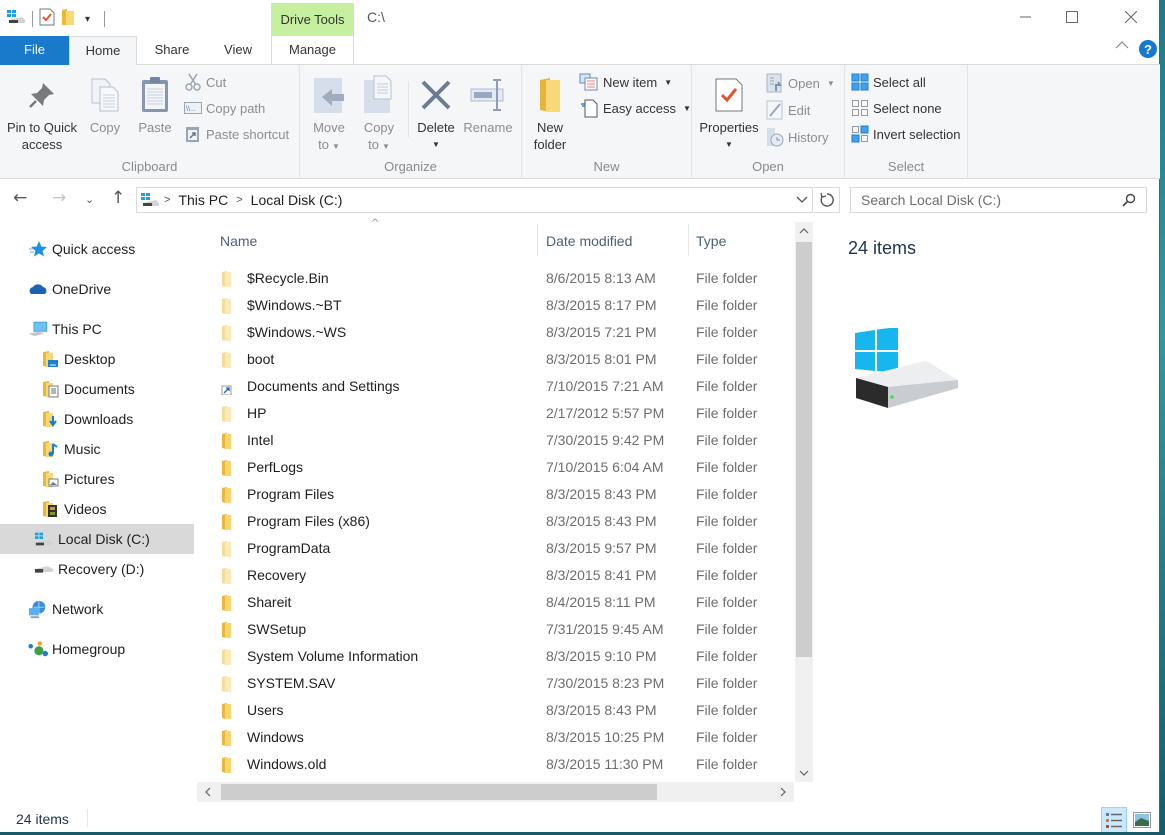 This screenshot has height=835, width=1165. I want to click on vertical-scrollbar, so click(804, 502).